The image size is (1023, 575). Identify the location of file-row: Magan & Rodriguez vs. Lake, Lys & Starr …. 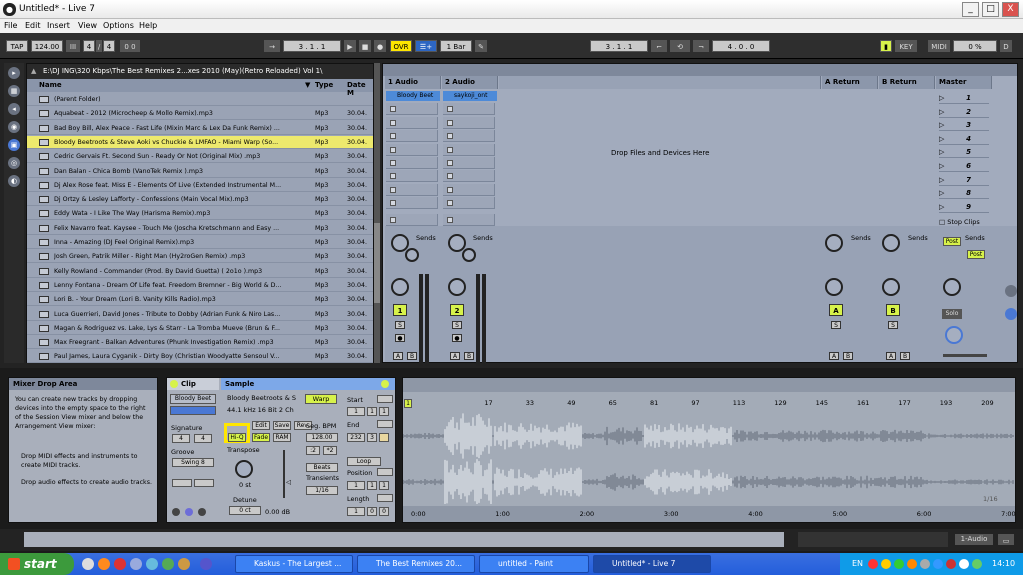
(200, 328).